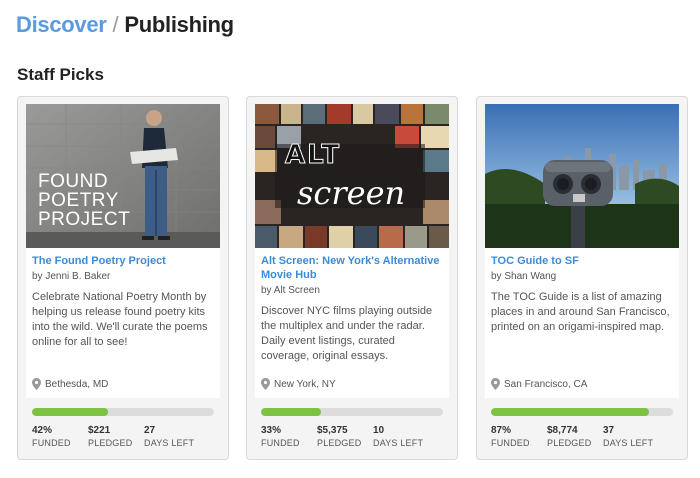 The width and height of the screenshot is (700, 478). Describe the element at coordinates (582, 261) in the screenshot. I see `project-title-link: TOC Guide to SF` at that location.